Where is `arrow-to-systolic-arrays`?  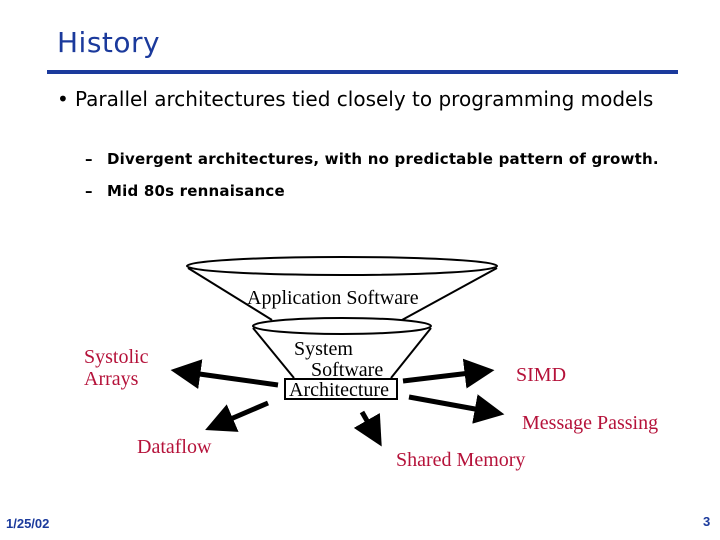 arrow-to-systolic-arrays is located at coordinates (224, 374).